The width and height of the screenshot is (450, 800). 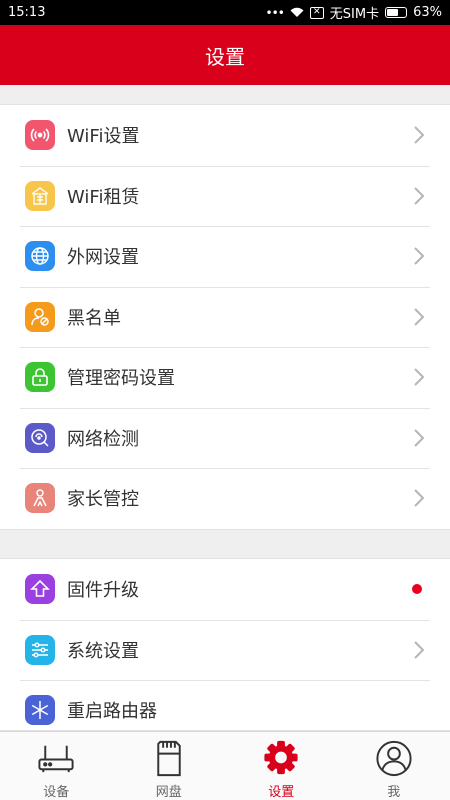 I want to click on network-check-icon, so click(x=40, y=437).